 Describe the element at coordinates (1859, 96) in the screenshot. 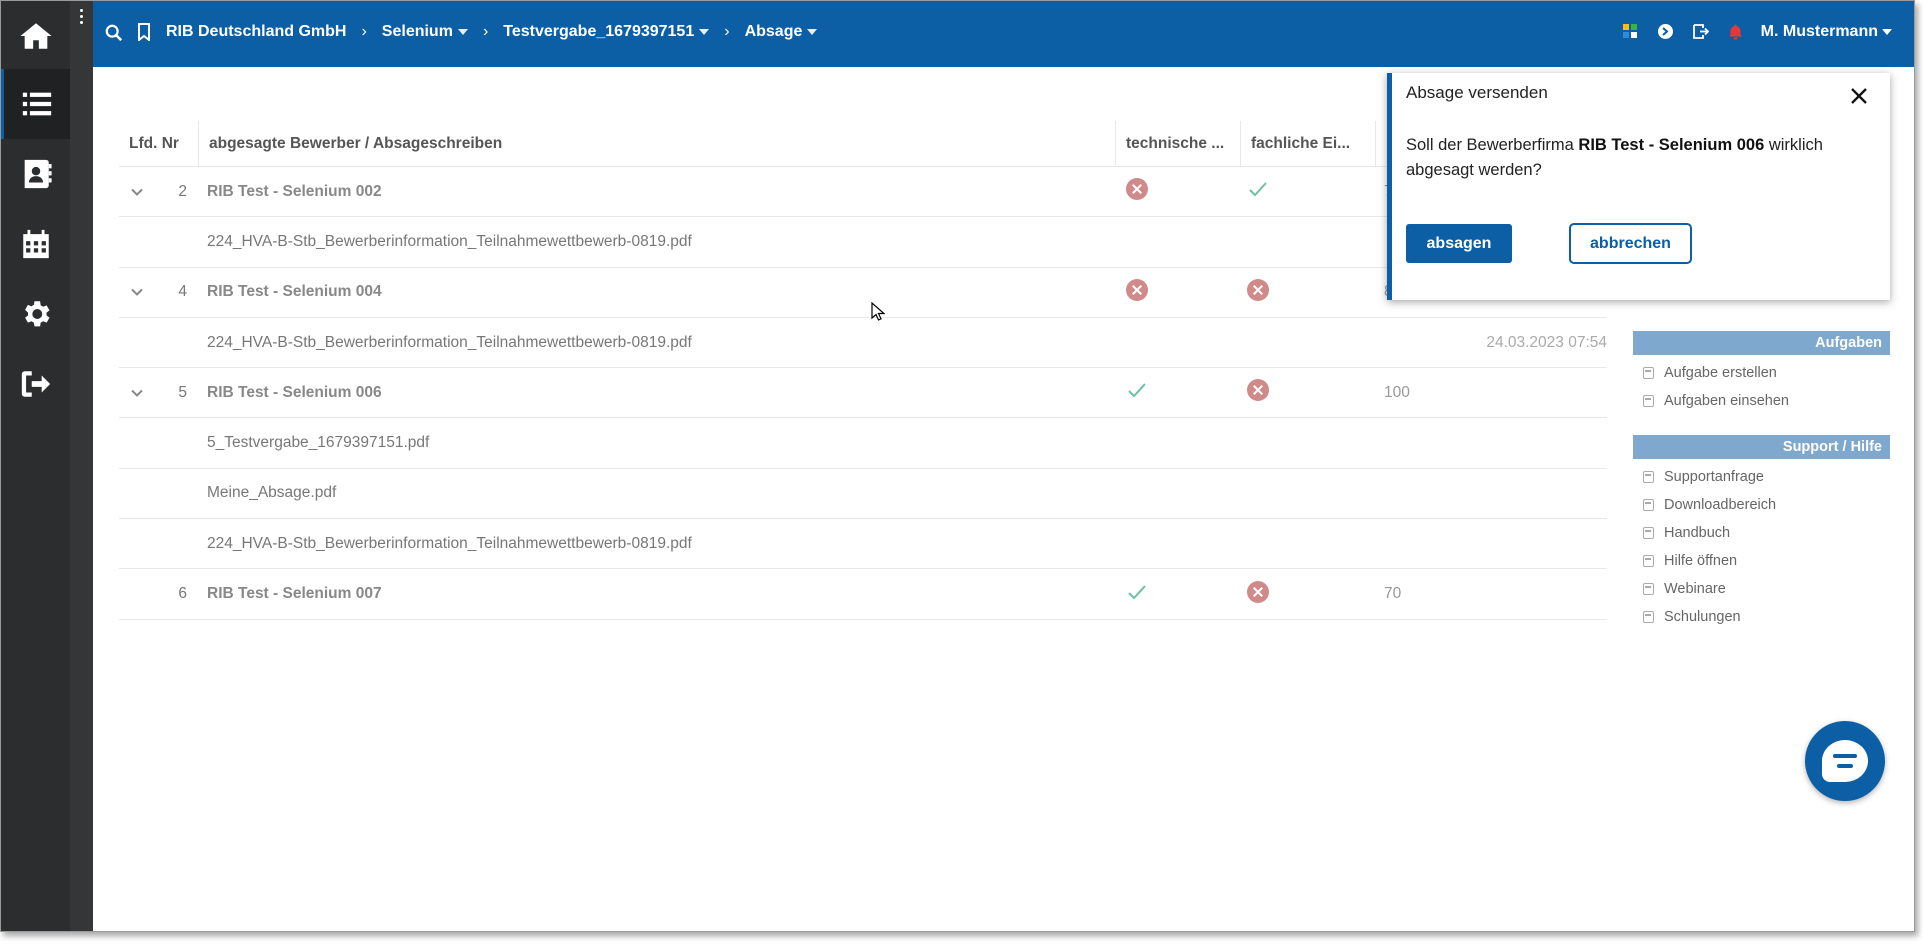

I see `close-icon` at that location.